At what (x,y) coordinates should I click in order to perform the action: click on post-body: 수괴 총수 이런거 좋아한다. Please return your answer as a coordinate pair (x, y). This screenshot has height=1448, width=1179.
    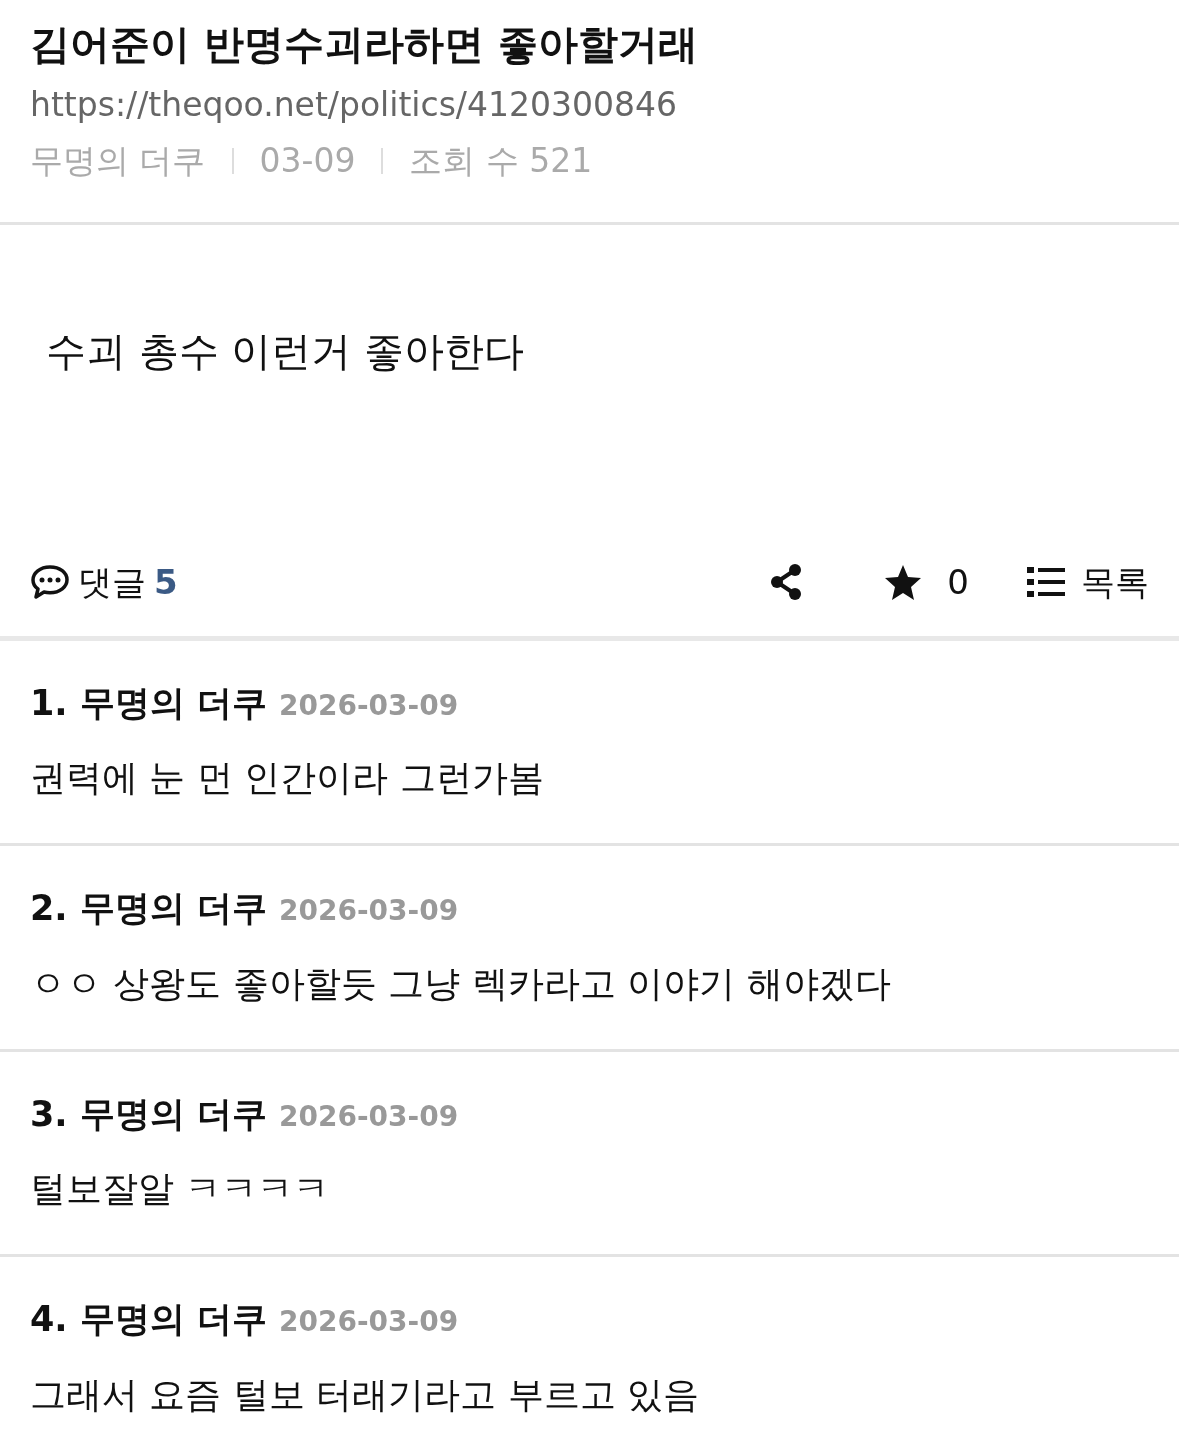
    Looking at the image, I should click on (285, 351).